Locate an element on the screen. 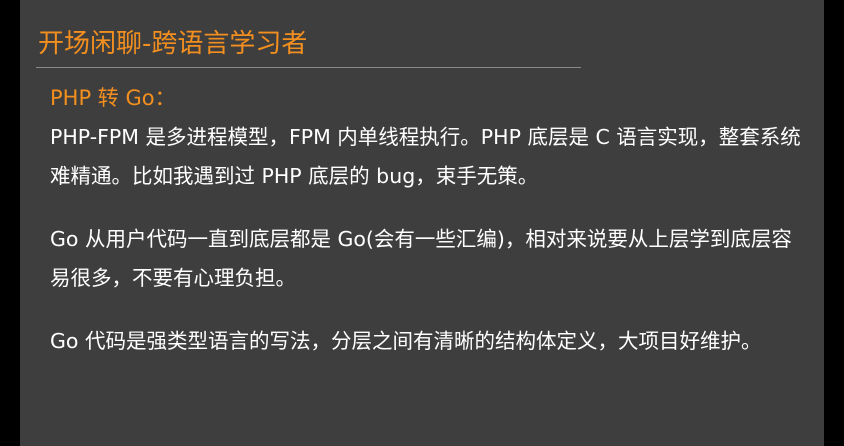 The width and height of the screenshot is (844, 446). title-divider is located at coordinates (308, 67).